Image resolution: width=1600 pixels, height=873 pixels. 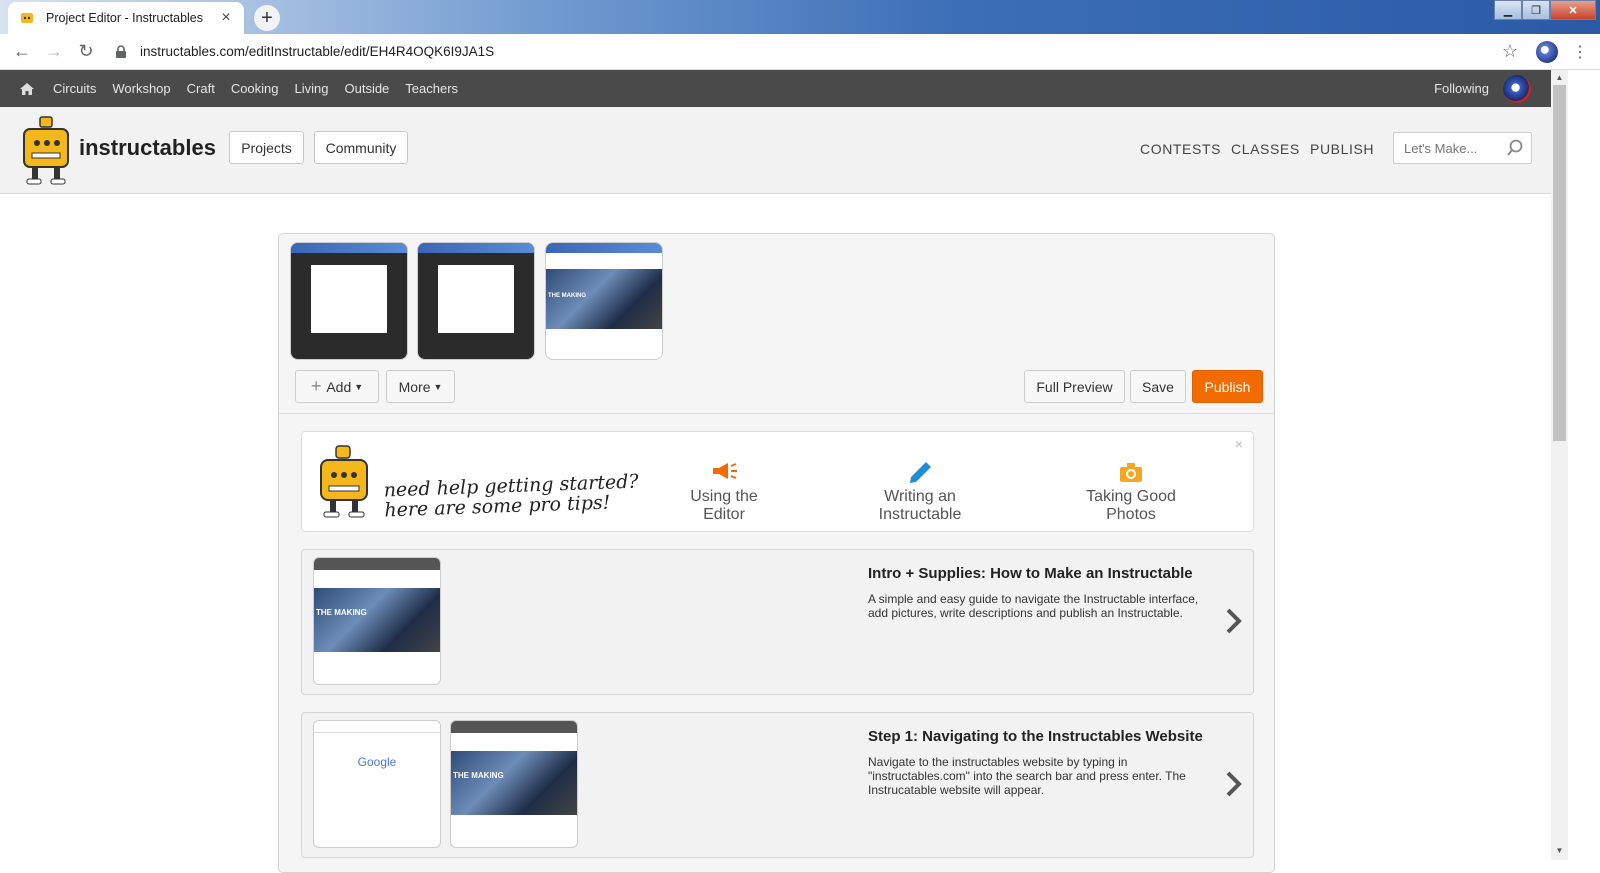 What do you see at coordinates (316, 386) in the screenshot?
I see `plus-icon: +` at bounding box center [316, 386].